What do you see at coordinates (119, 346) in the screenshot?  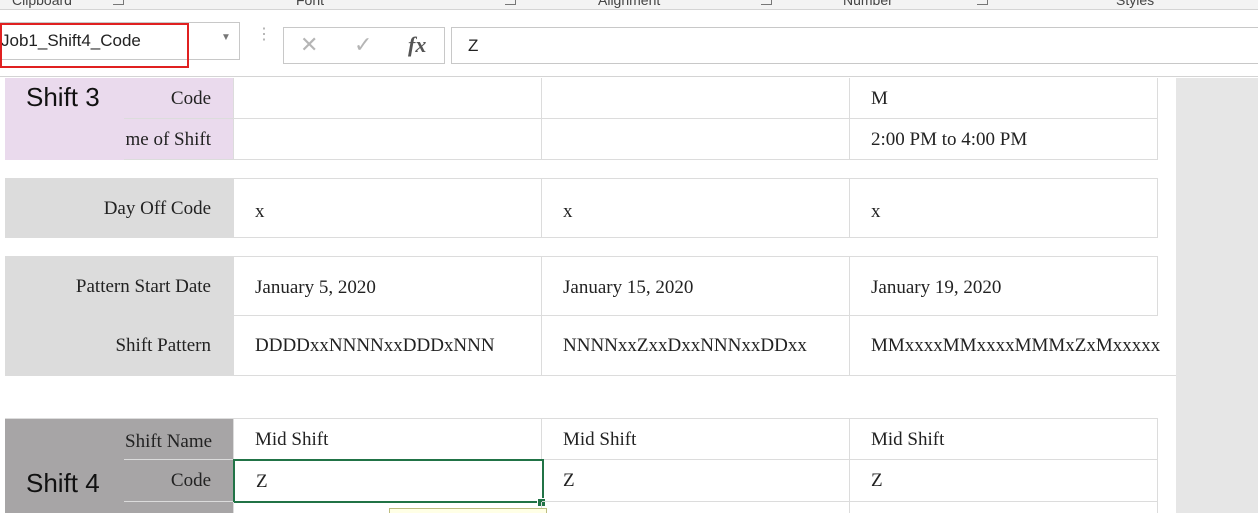 I see `shift-pattern-label: Shift Pattern` at bounding box center [119, 346].